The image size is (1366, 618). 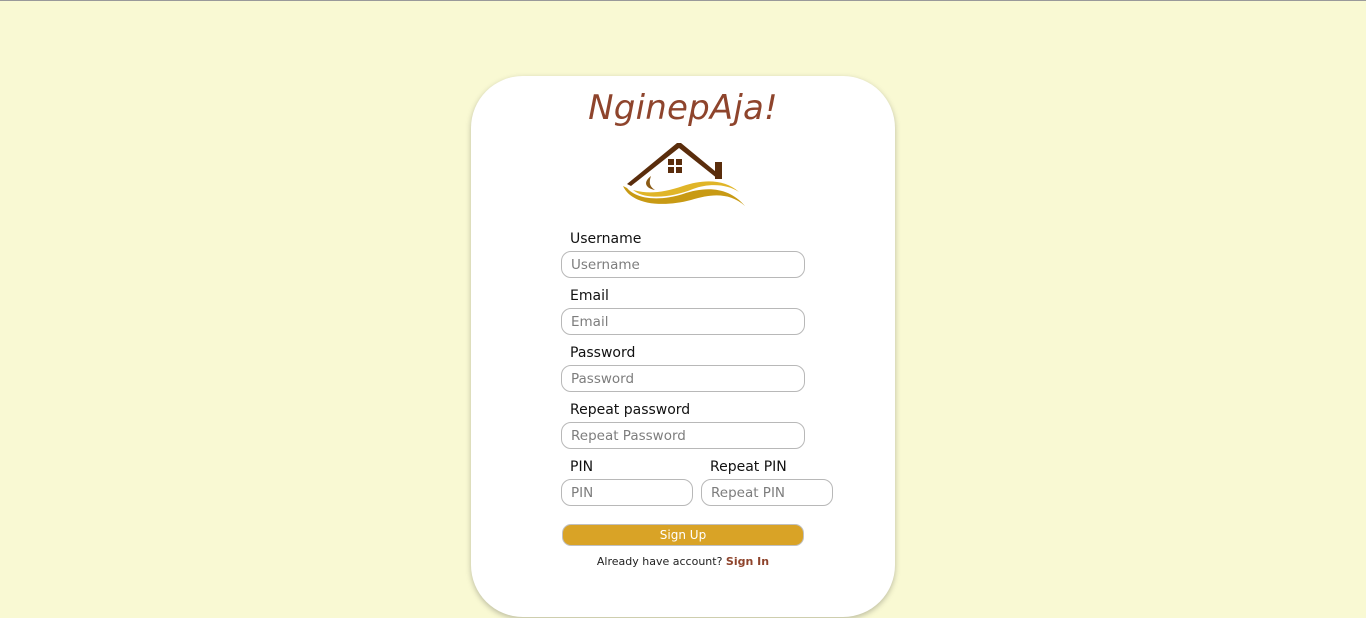 What do you see at coordinates (683, 535) in the screenshot?
I see `sign-up-button: Sign Up` at bounding box center [683, 535].